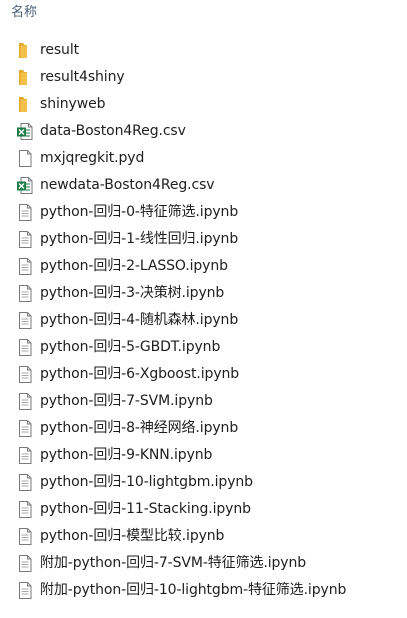  I want to click on blank-file-icon, so click(25, 158).